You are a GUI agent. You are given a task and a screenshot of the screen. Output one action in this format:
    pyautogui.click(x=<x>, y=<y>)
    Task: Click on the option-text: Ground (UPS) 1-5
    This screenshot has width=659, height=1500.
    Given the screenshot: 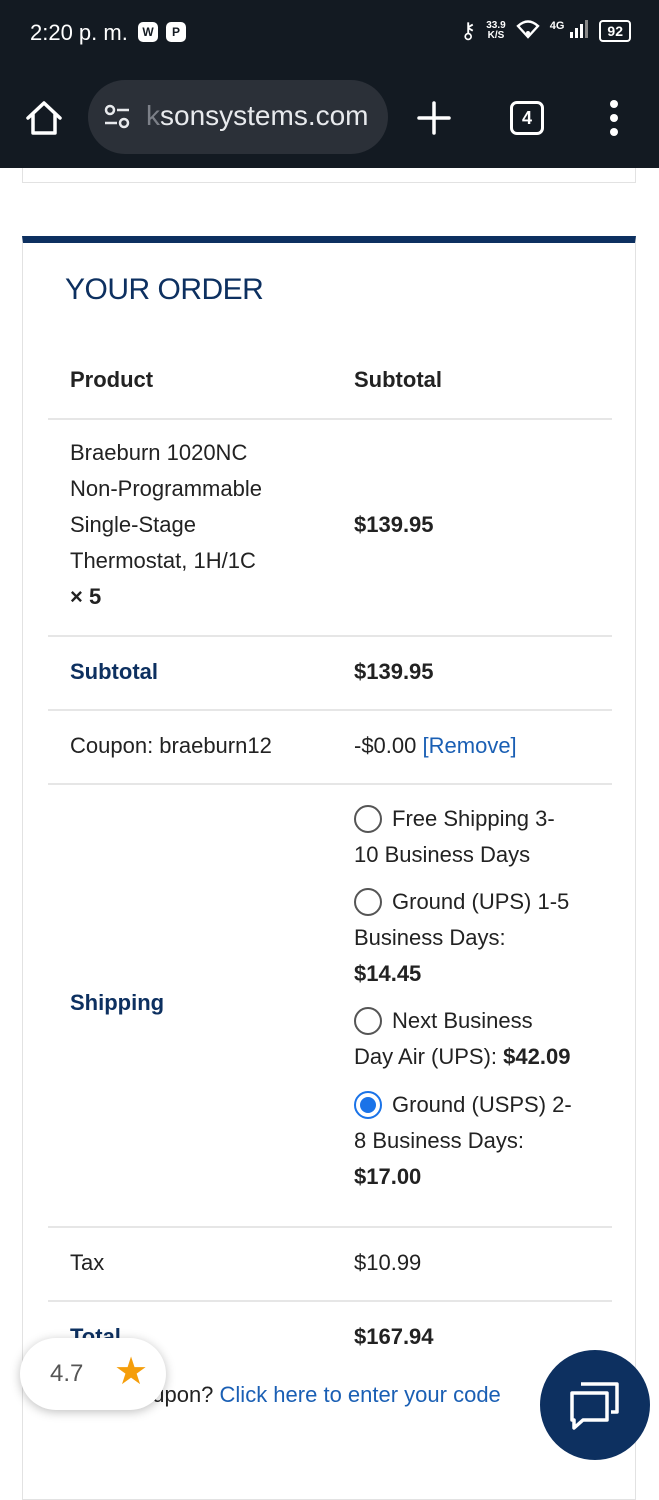 What is the action you would take?
    pyautogui.click(x=481, y=901)
    